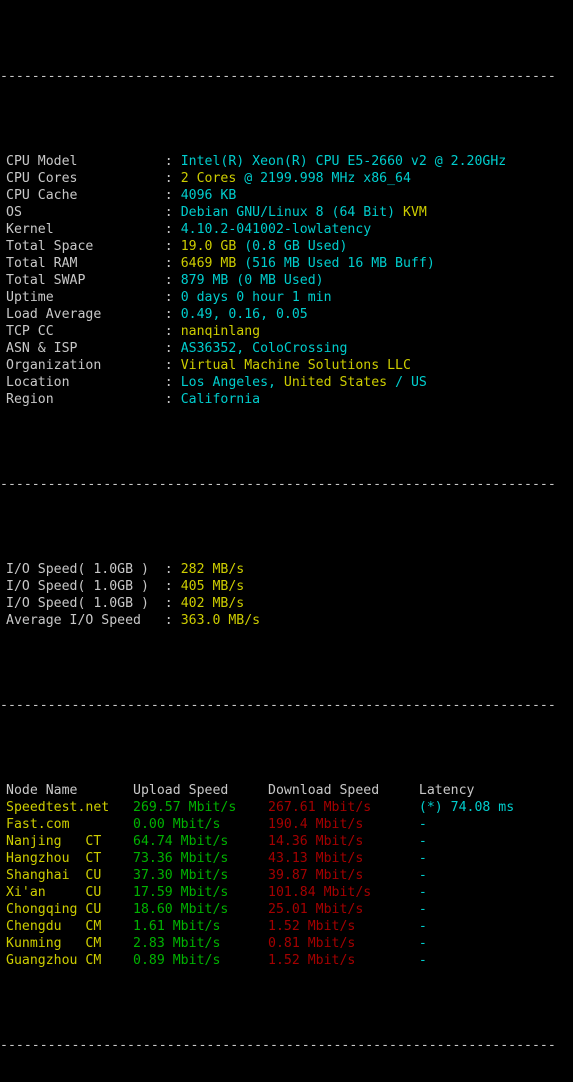 The width and height of the screenshot is (573, 1082). What do you see at coordinates (201, 790) in the screenshot?
I see `header-upload-speed: Upload Speed` at bounding box center [201, 790].